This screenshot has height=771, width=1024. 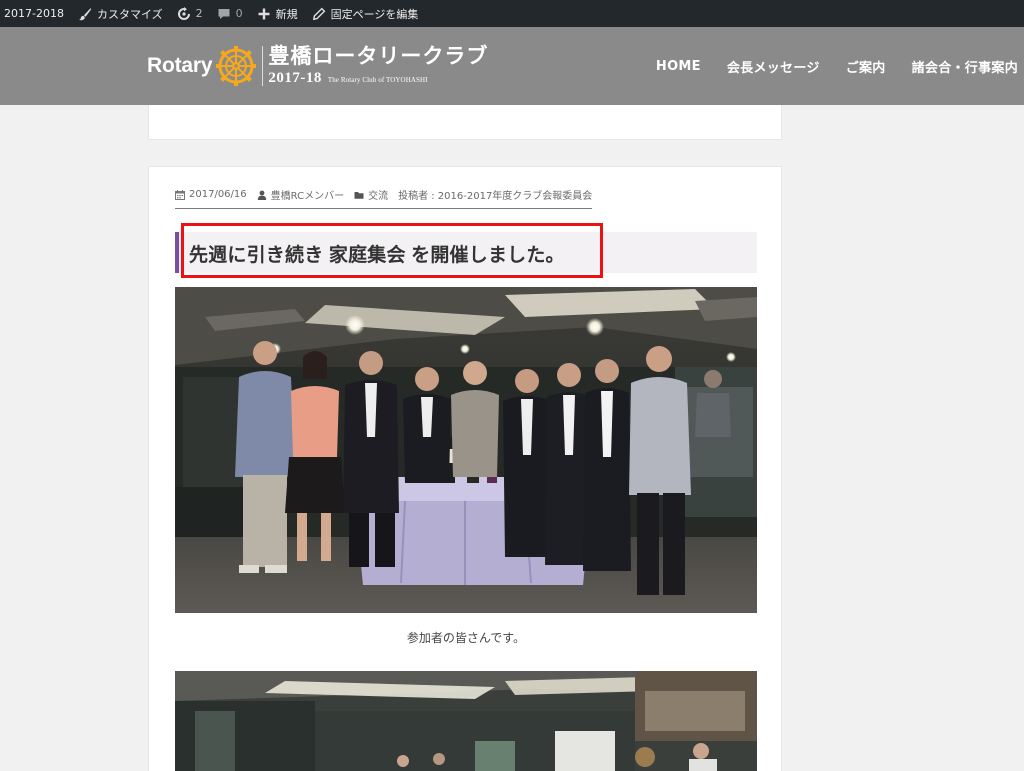 I want to click on brand-divider, so click(x=263, y=66).